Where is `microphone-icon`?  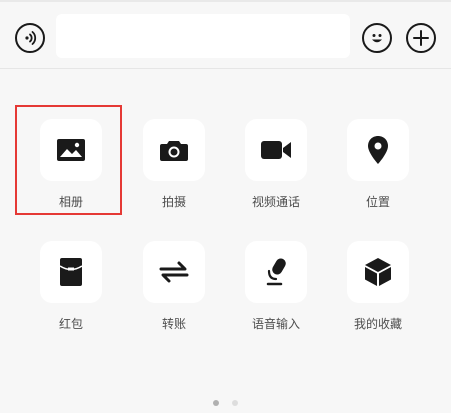
microphone-icon is located at coordinates (276, 272).